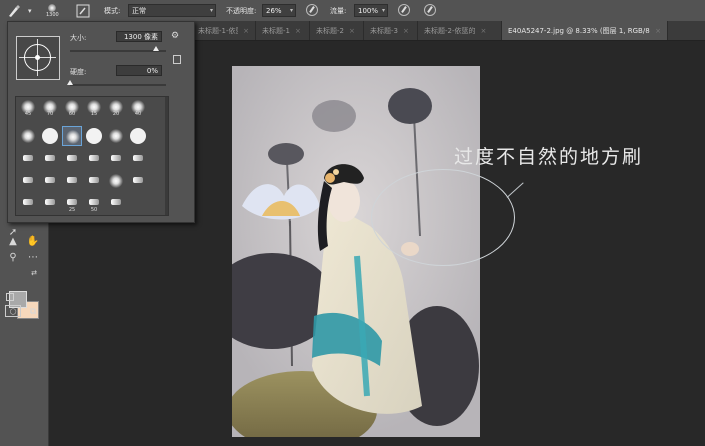 This screenshot has width=705, height=446. I want to click on brush-preset-size: 20, so click(116, 114).